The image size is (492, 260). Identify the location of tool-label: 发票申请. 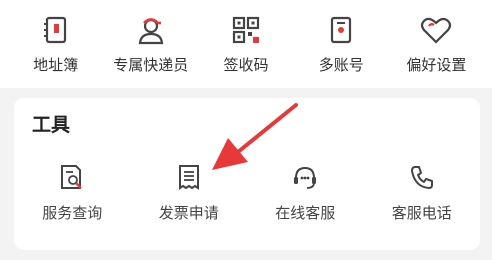
(188, 213).